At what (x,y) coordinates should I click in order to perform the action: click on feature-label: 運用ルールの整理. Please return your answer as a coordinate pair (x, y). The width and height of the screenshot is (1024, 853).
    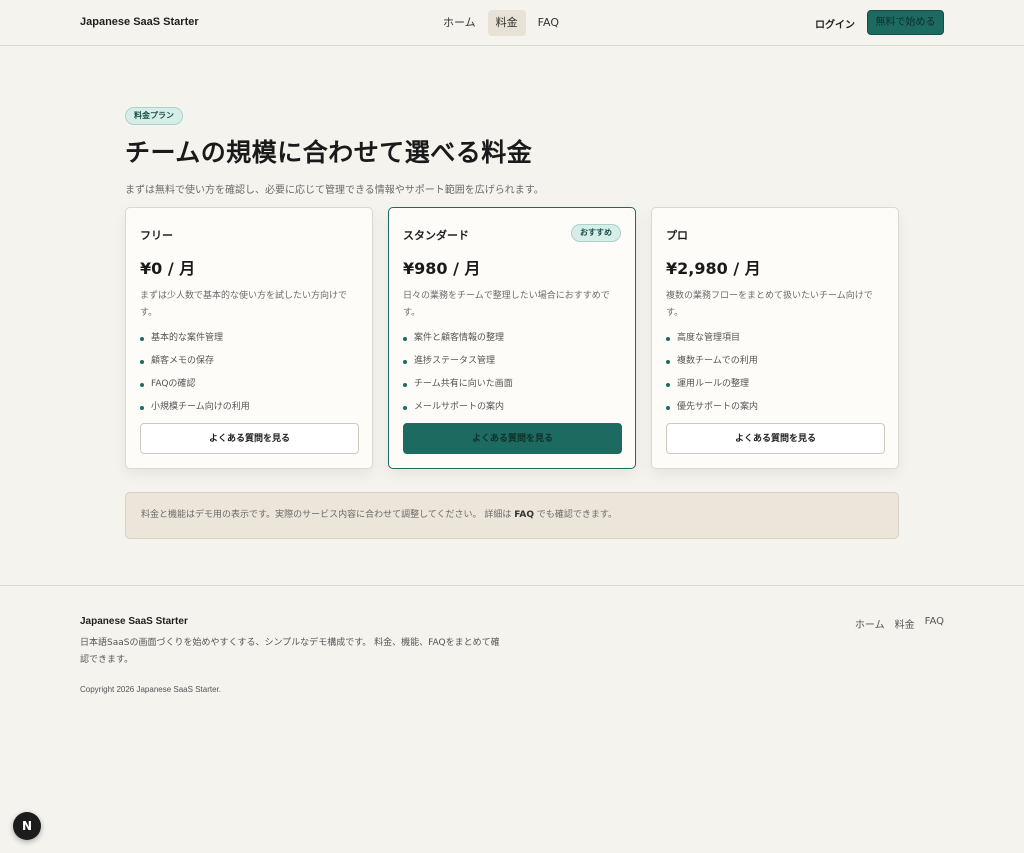
    Looking at the image, I should click on (713, 384).